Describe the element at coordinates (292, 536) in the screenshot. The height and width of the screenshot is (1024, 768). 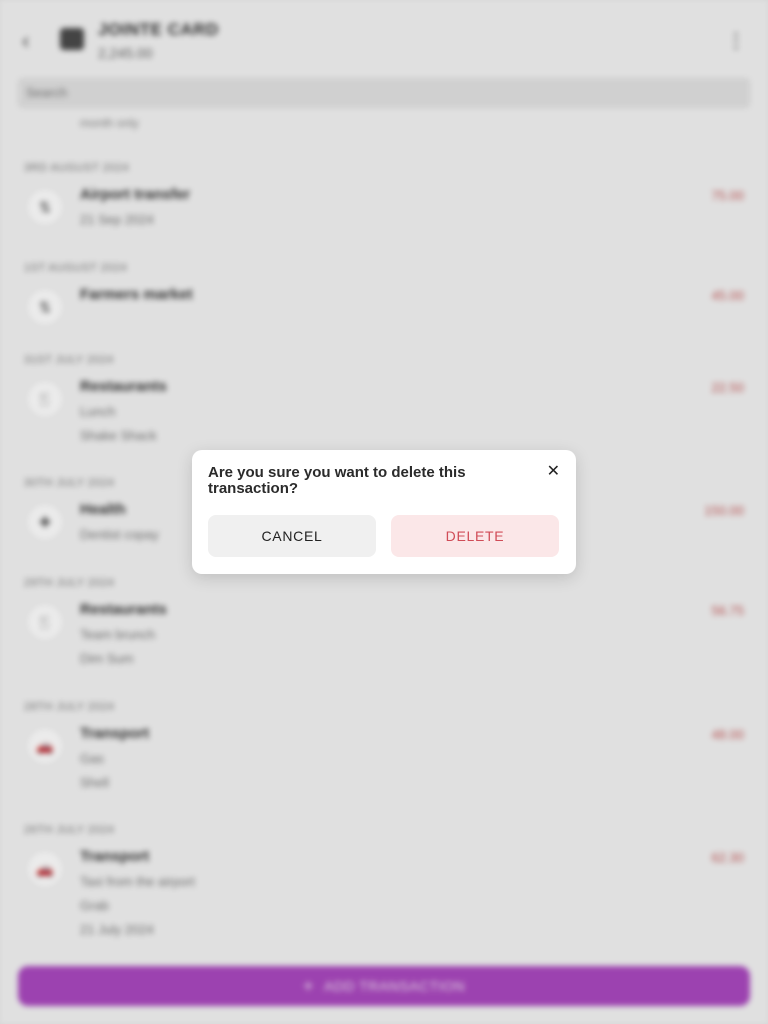
I see `cancel-button: CANCEL` at that location.